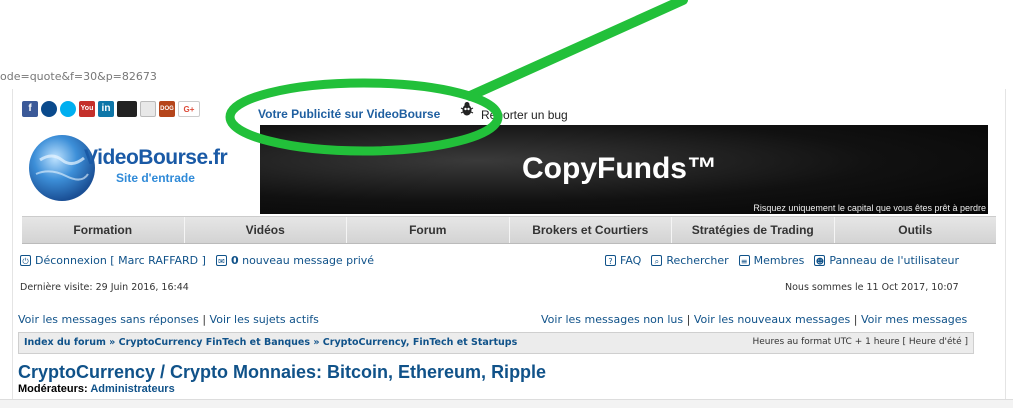 The height and width of the screenshot is (408, 1013). Describe the element at coordinates (467, 109) in the screenshot. I see `bug-icon` at that location.